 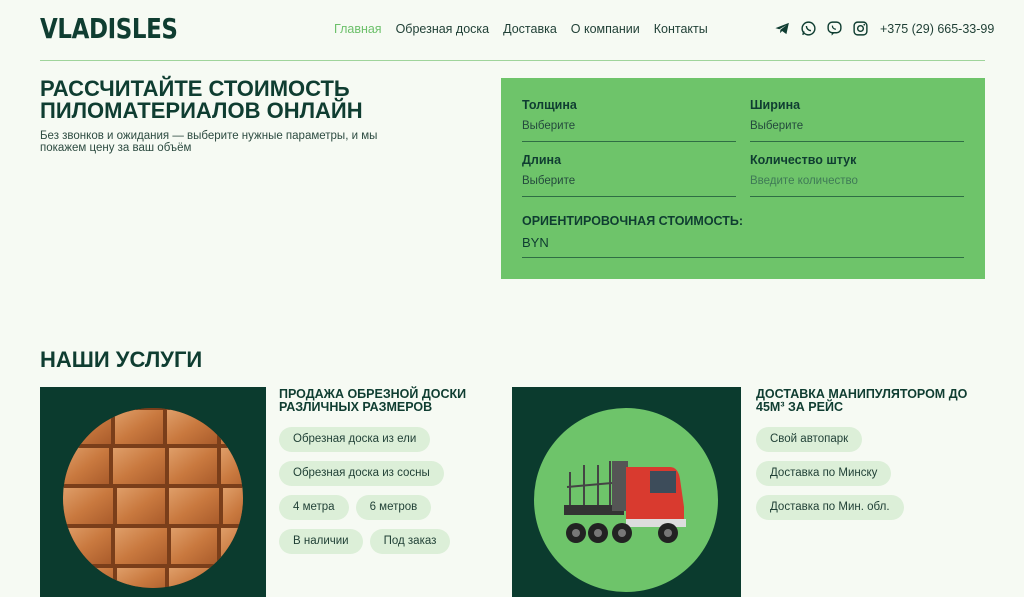 What do you see at coordinates (808, 28) in the screenshot?
I see `whatsapp-icon` at bounding box center [808, 28].